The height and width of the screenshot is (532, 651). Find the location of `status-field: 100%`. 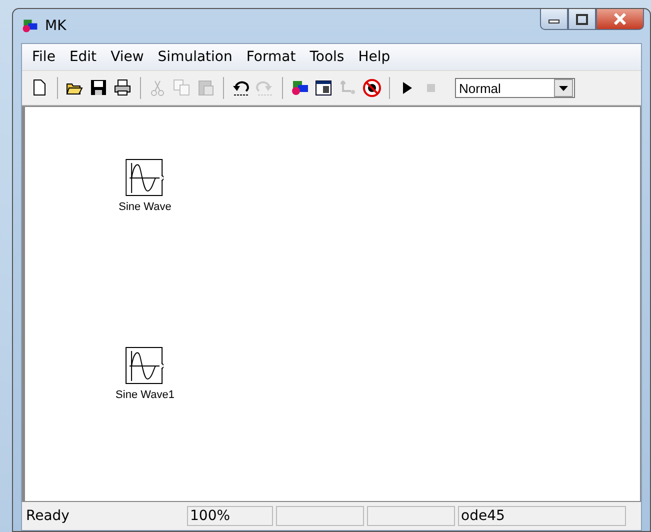

status-field: 100% is located at coordinates (230, 516).